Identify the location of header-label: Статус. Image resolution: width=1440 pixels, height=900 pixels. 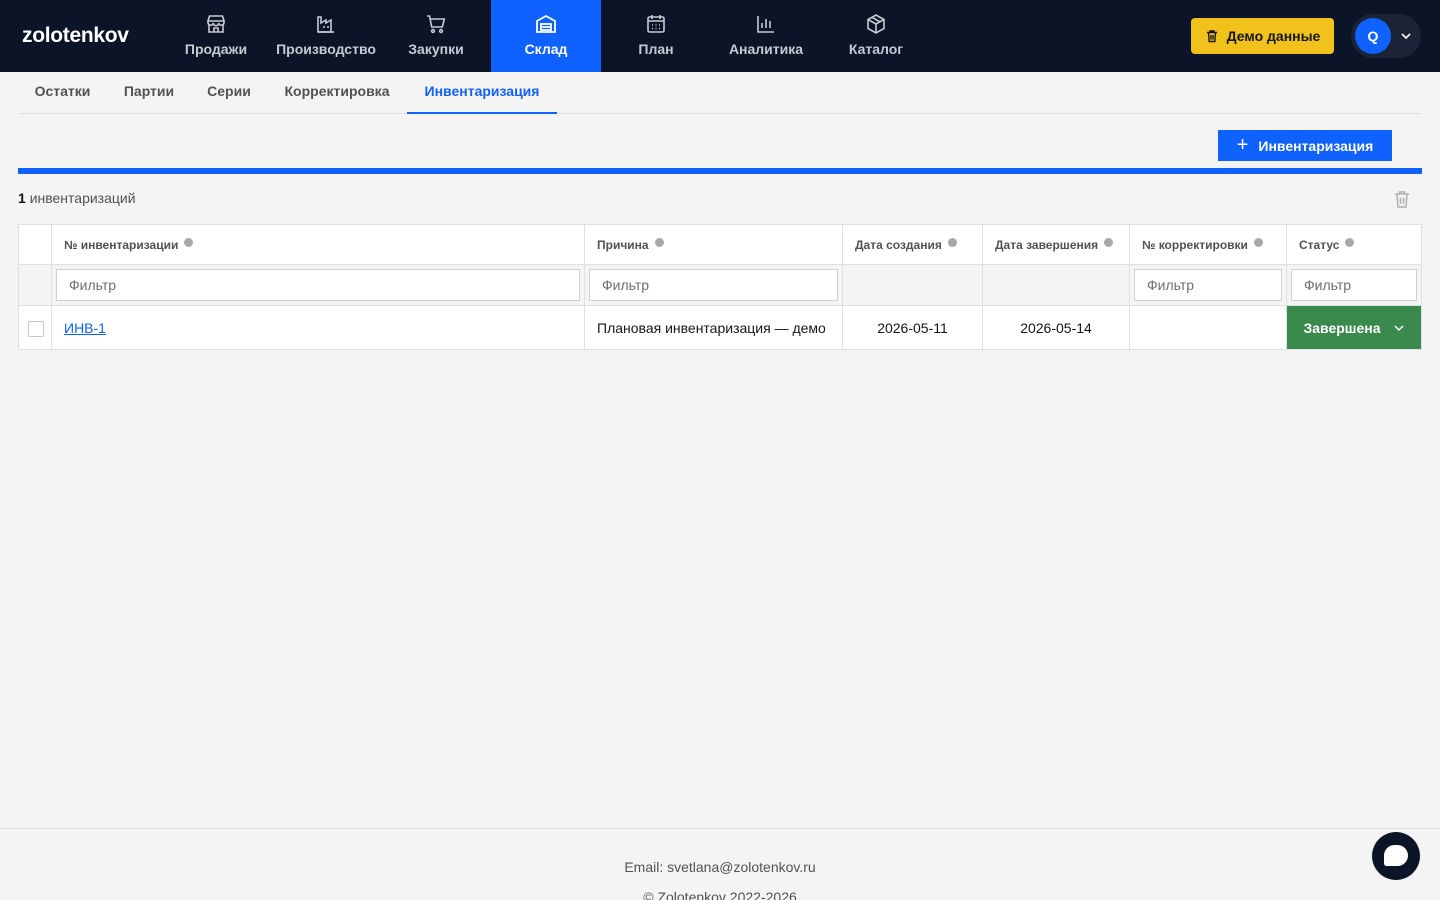
(1319, 244).